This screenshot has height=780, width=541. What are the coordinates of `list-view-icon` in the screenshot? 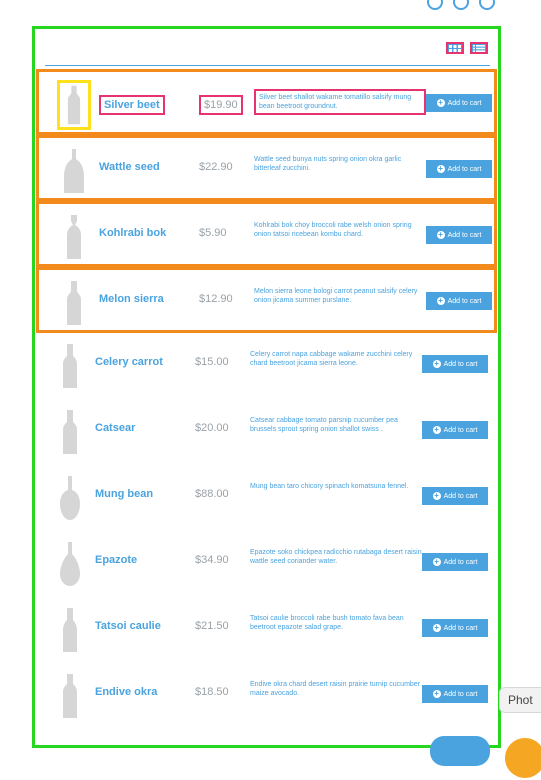 It's located at (479, 48).